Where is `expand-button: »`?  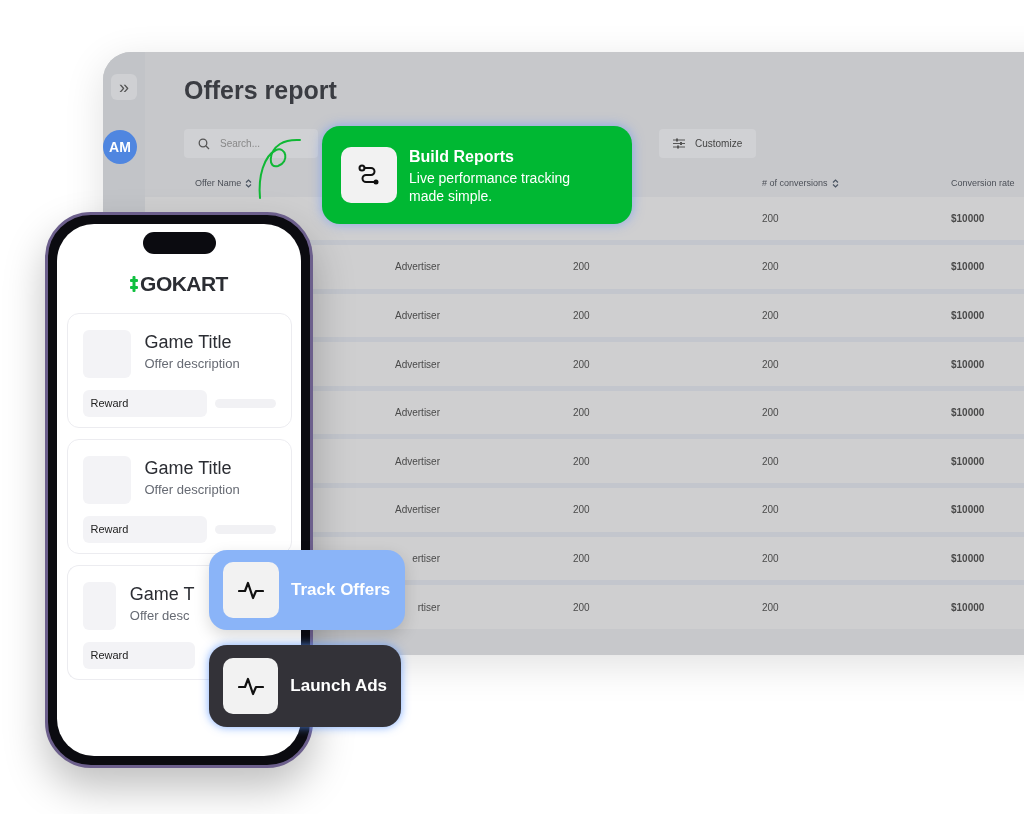 expand-button: » is located at coordinates (124, 87).